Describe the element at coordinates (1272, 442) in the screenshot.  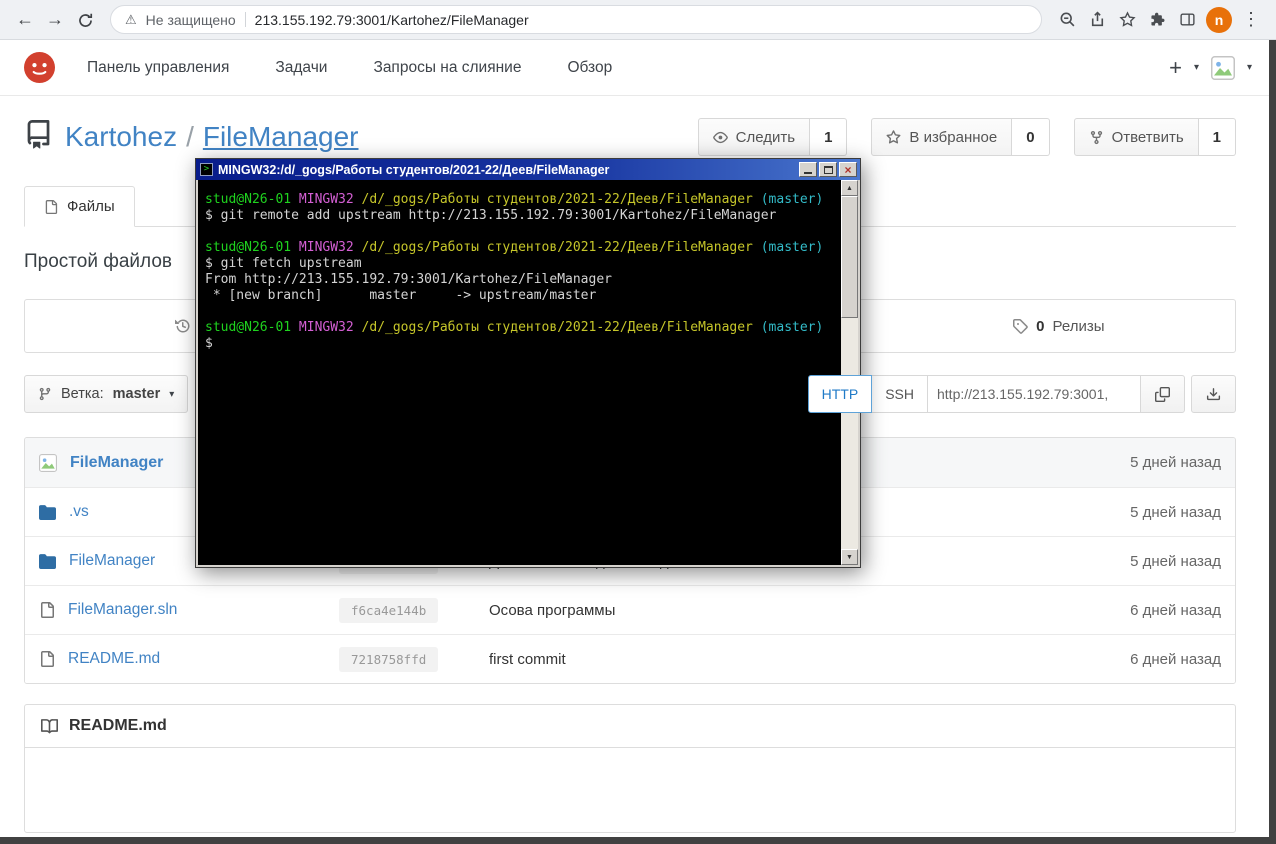
I see `window-edge-right` at that location.